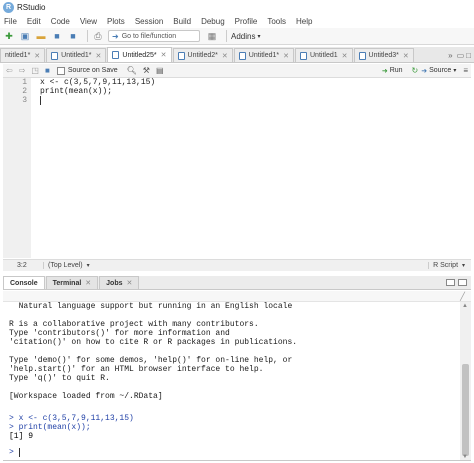 The image size is (474, 463). I want to click on text-cursor, so click(40, 100).